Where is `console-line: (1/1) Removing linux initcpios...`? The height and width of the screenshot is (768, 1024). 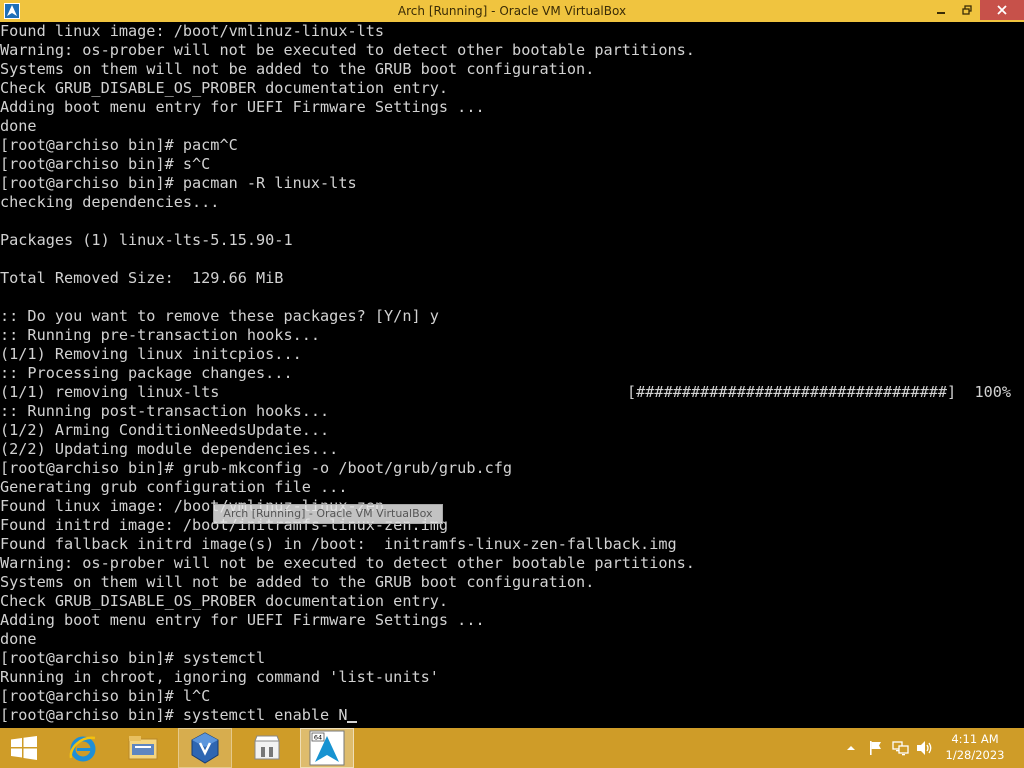 console-line: (1/1) Removing linux initcpios... is located at coordinates (151, 354).